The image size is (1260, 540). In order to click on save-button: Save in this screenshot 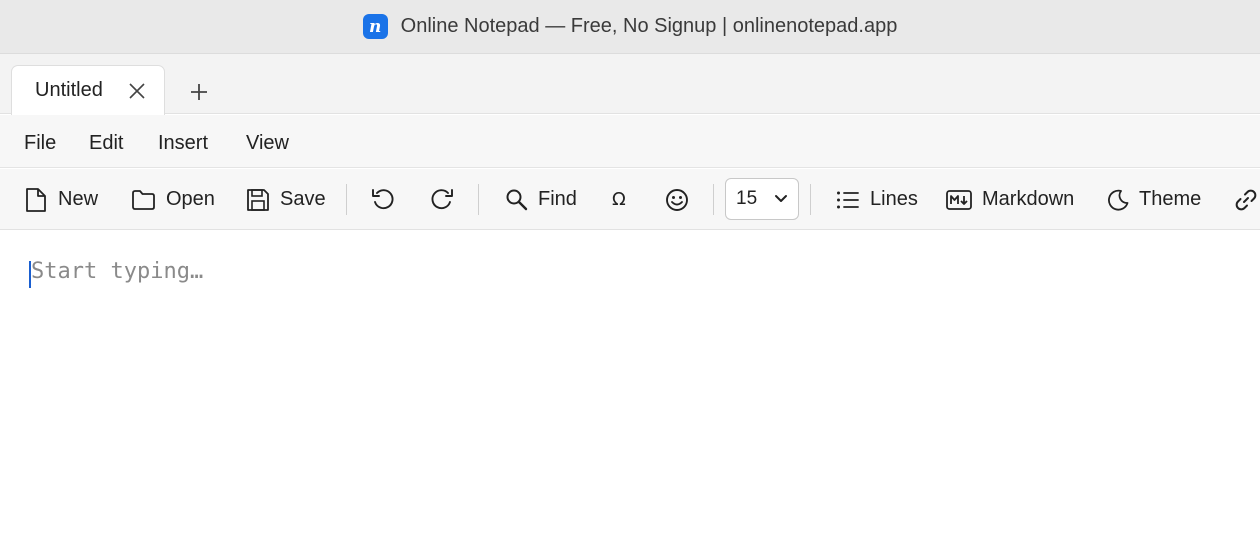, I will do `click(286, 199)`.